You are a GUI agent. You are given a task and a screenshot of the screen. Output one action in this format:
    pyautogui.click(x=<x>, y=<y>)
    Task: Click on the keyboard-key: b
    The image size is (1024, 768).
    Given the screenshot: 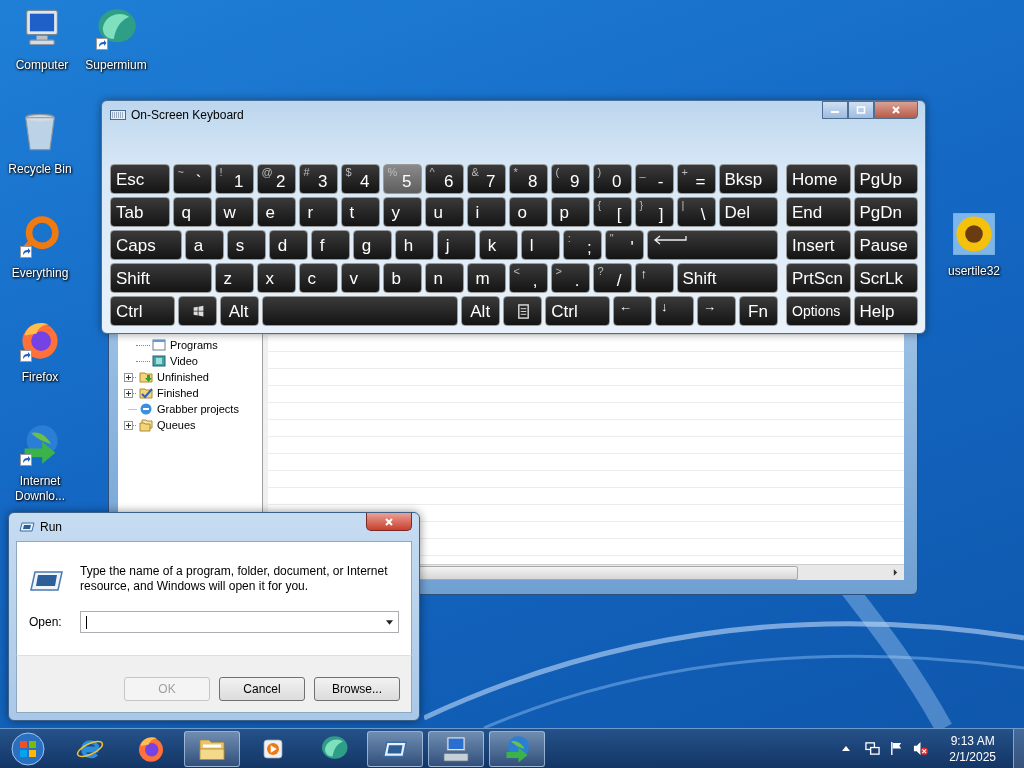 What is the action you would take?
    pyautogui.click(x=402, y=278)
    